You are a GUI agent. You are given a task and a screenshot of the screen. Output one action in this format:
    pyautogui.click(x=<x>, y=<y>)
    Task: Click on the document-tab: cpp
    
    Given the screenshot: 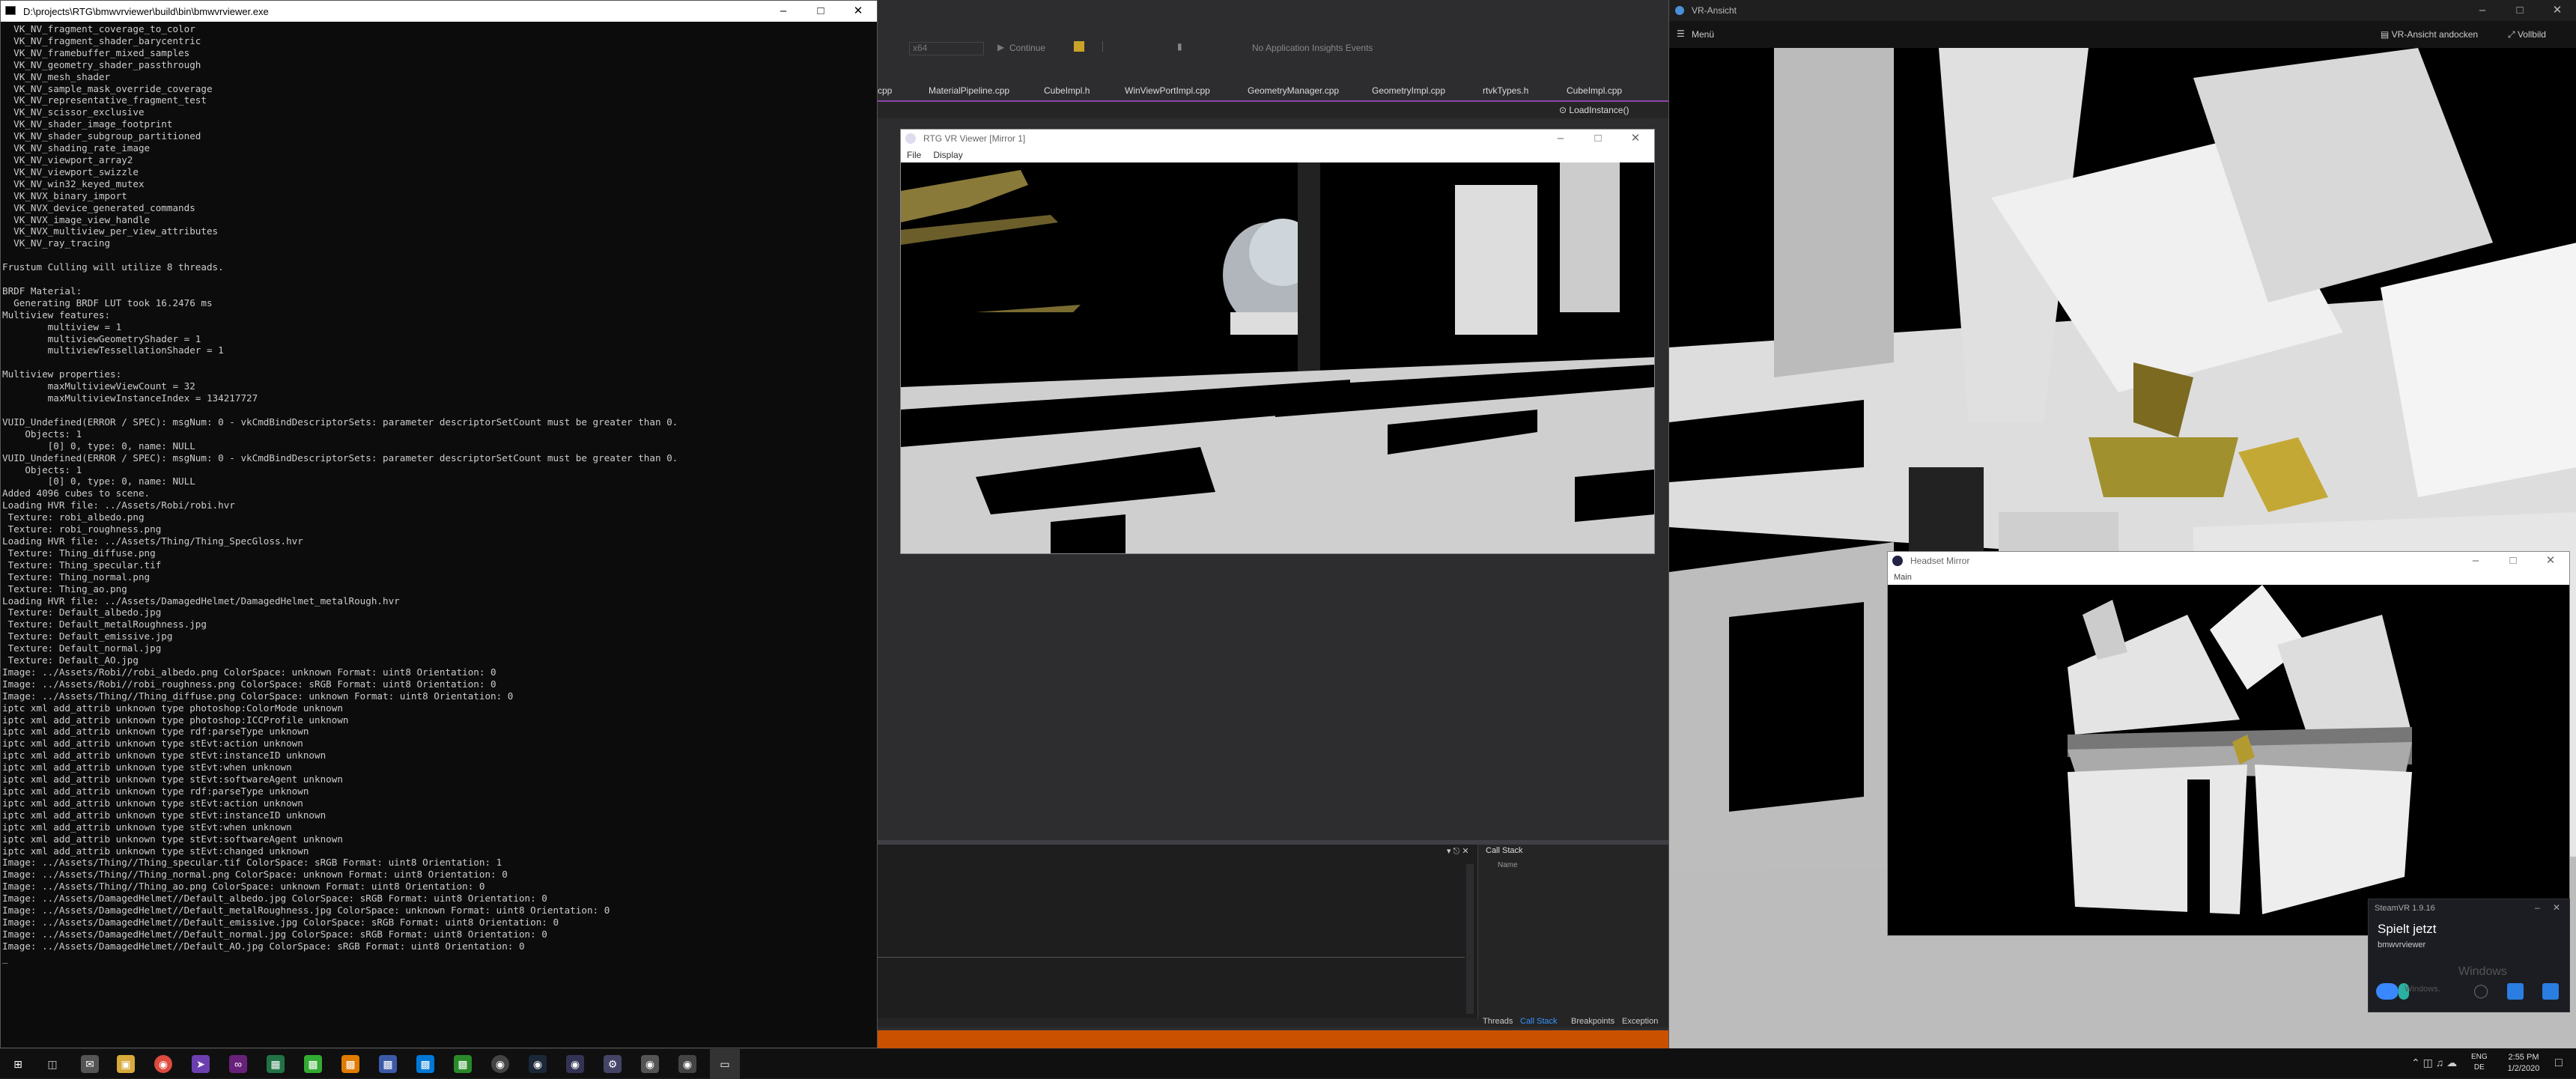 What is the action you would take?
    pyautogui.click(x=885, y=91)
    